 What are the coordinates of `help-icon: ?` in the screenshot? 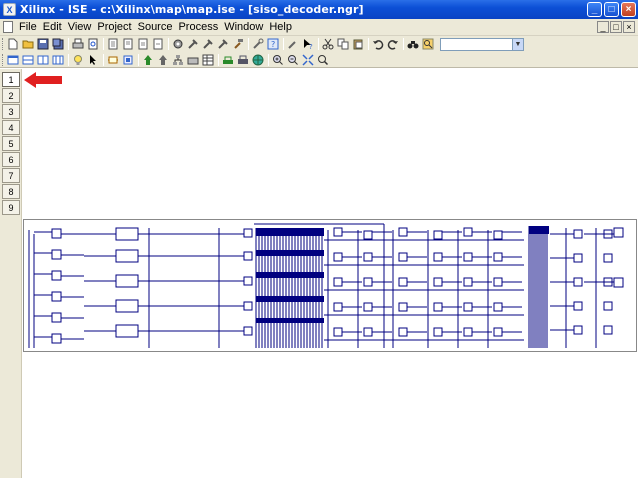 It's located at (273, 44).